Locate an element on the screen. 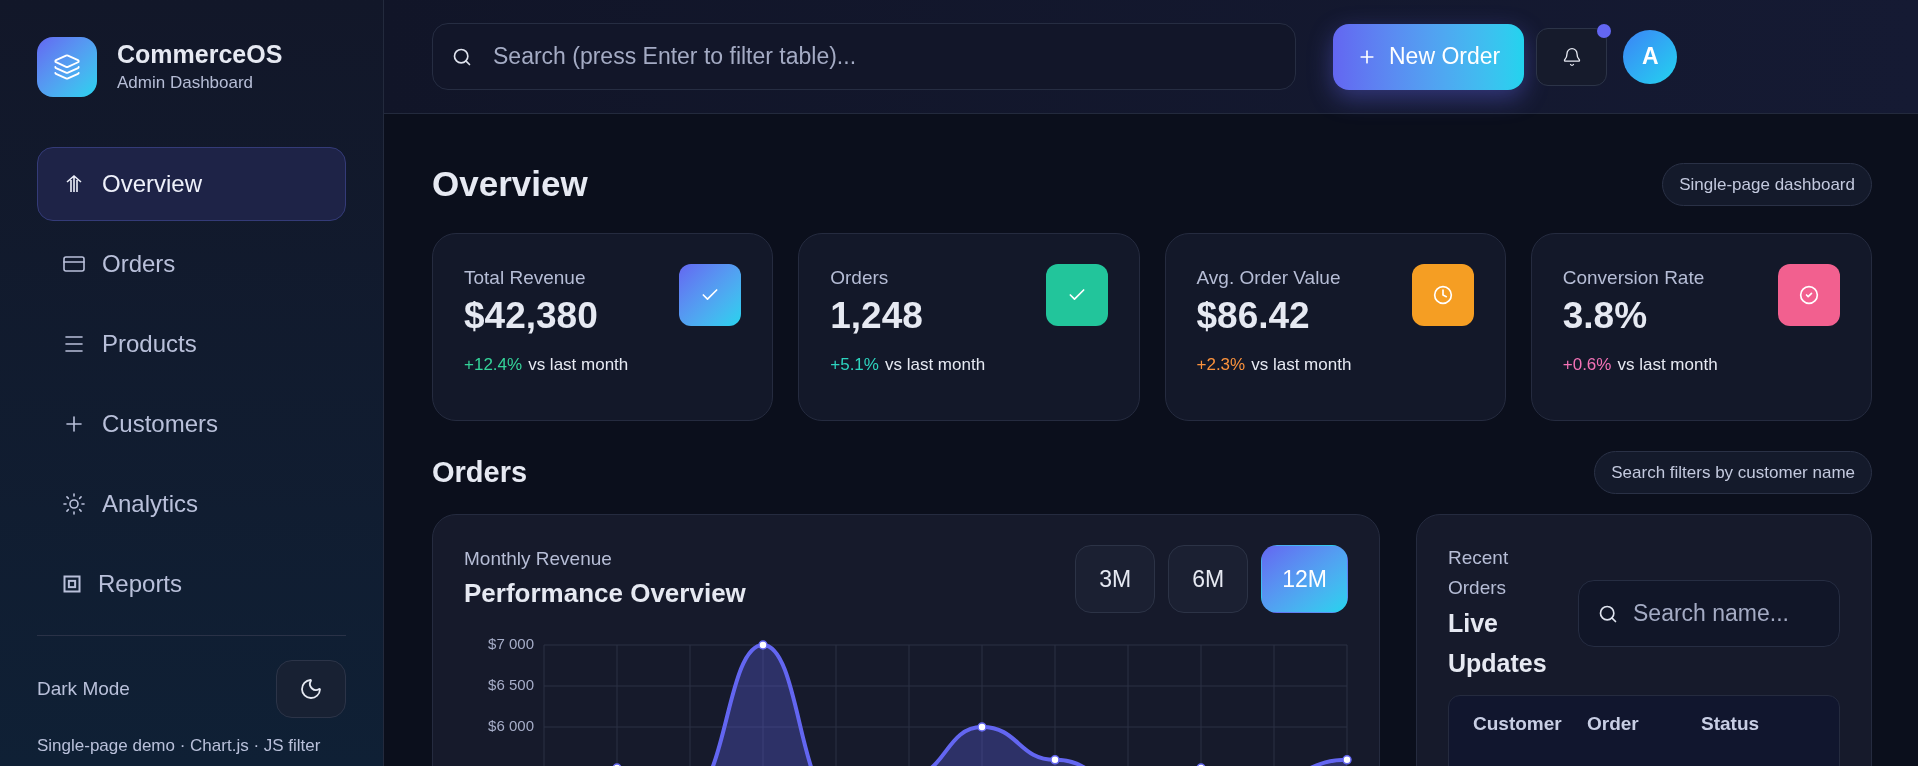 The image size is (1918, 766). section-title: Orders is located at coordinates (480, 472).